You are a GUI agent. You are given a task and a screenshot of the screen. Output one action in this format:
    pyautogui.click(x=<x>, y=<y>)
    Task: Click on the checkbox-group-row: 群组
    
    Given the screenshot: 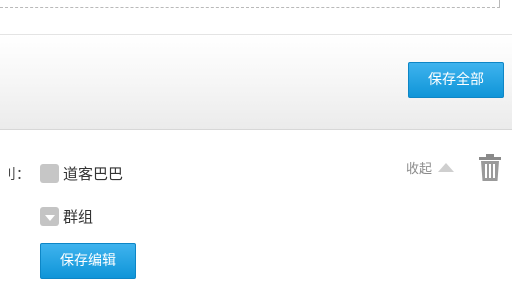 What is the action you would take?
    pyautogui.click(x=66, y=216)
    